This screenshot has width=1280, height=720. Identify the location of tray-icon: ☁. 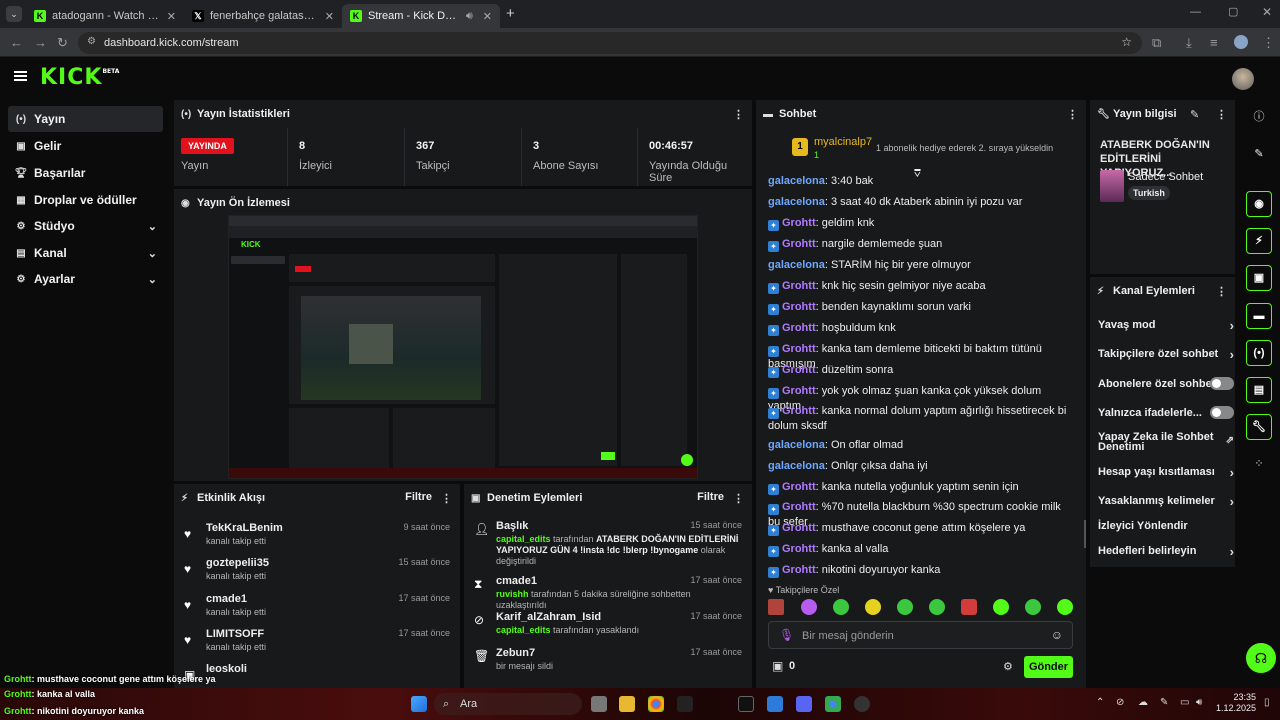
(1143, 702).